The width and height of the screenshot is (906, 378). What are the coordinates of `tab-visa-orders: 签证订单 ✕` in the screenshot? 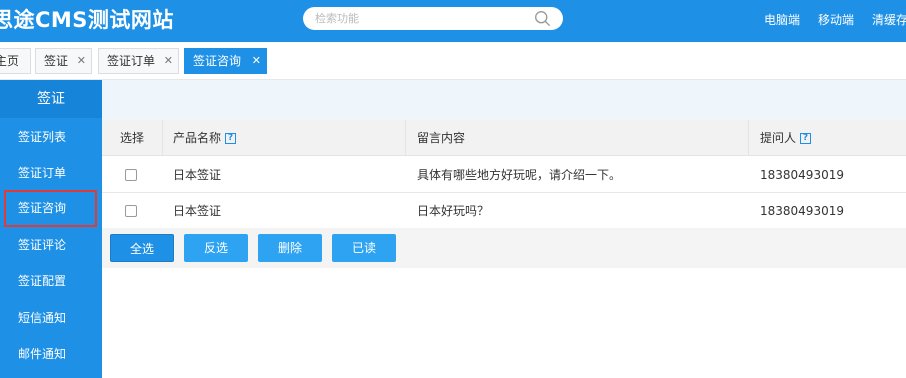 It's located at (138, 61).